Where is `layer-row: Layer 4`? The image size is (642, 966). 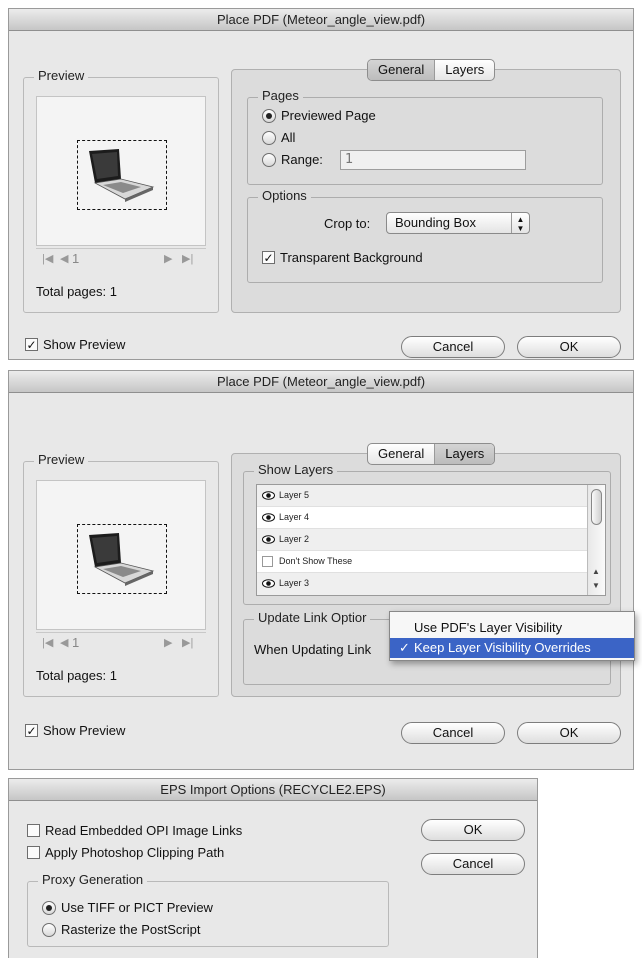 layer-row: Layer 4 is located at coordinates (422, 518).